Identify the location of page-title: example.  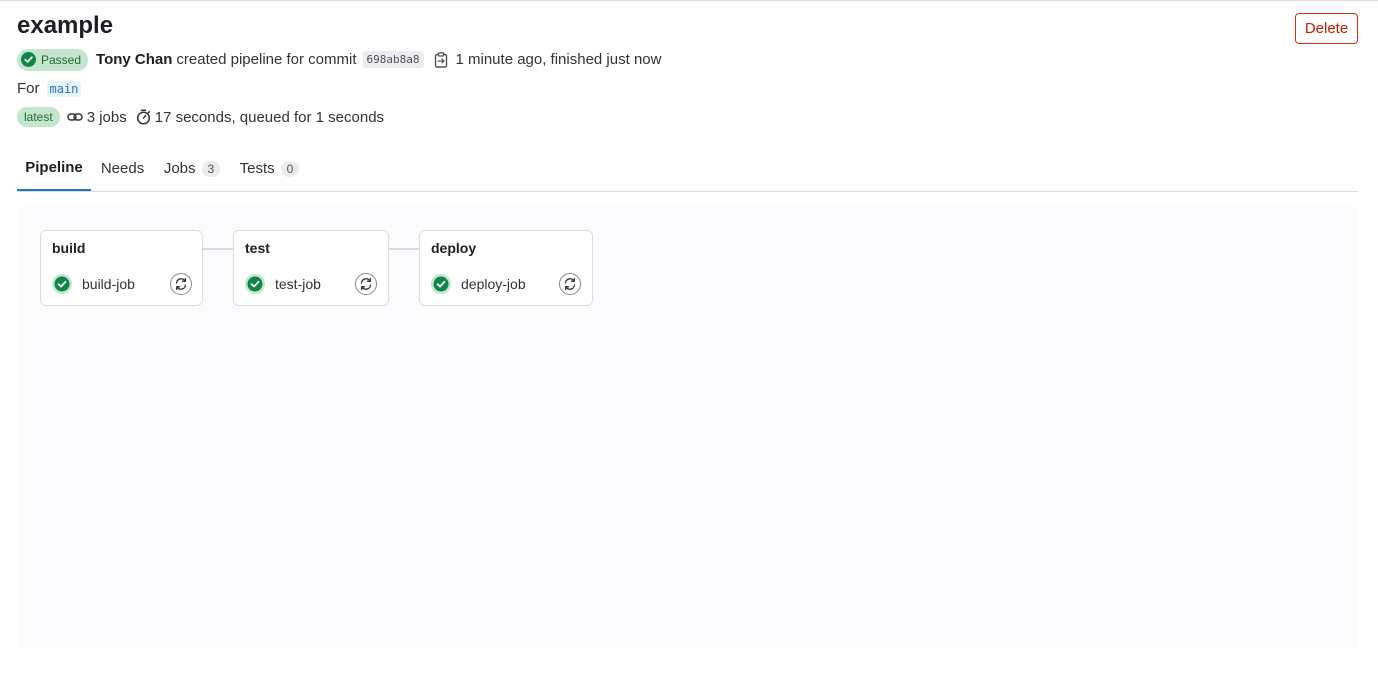
(65, 25).